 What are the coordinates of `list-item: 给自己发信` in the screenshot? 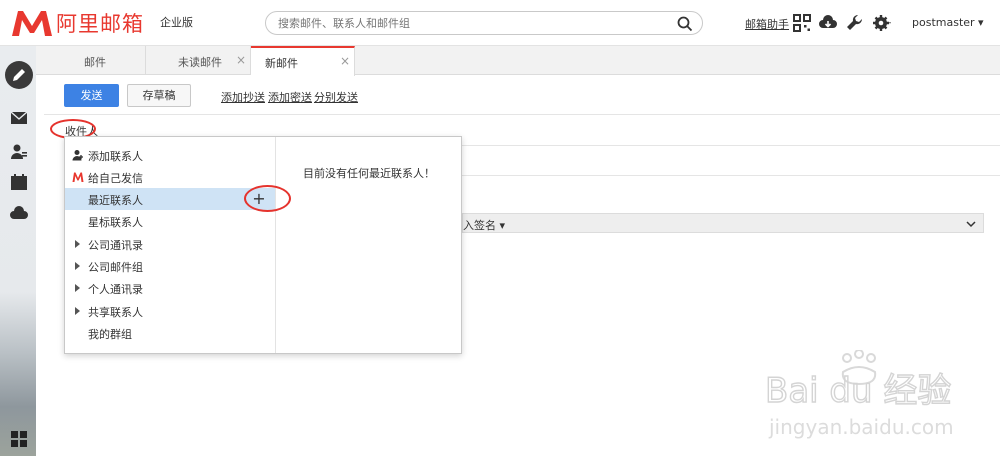 It's located at (170, 177).